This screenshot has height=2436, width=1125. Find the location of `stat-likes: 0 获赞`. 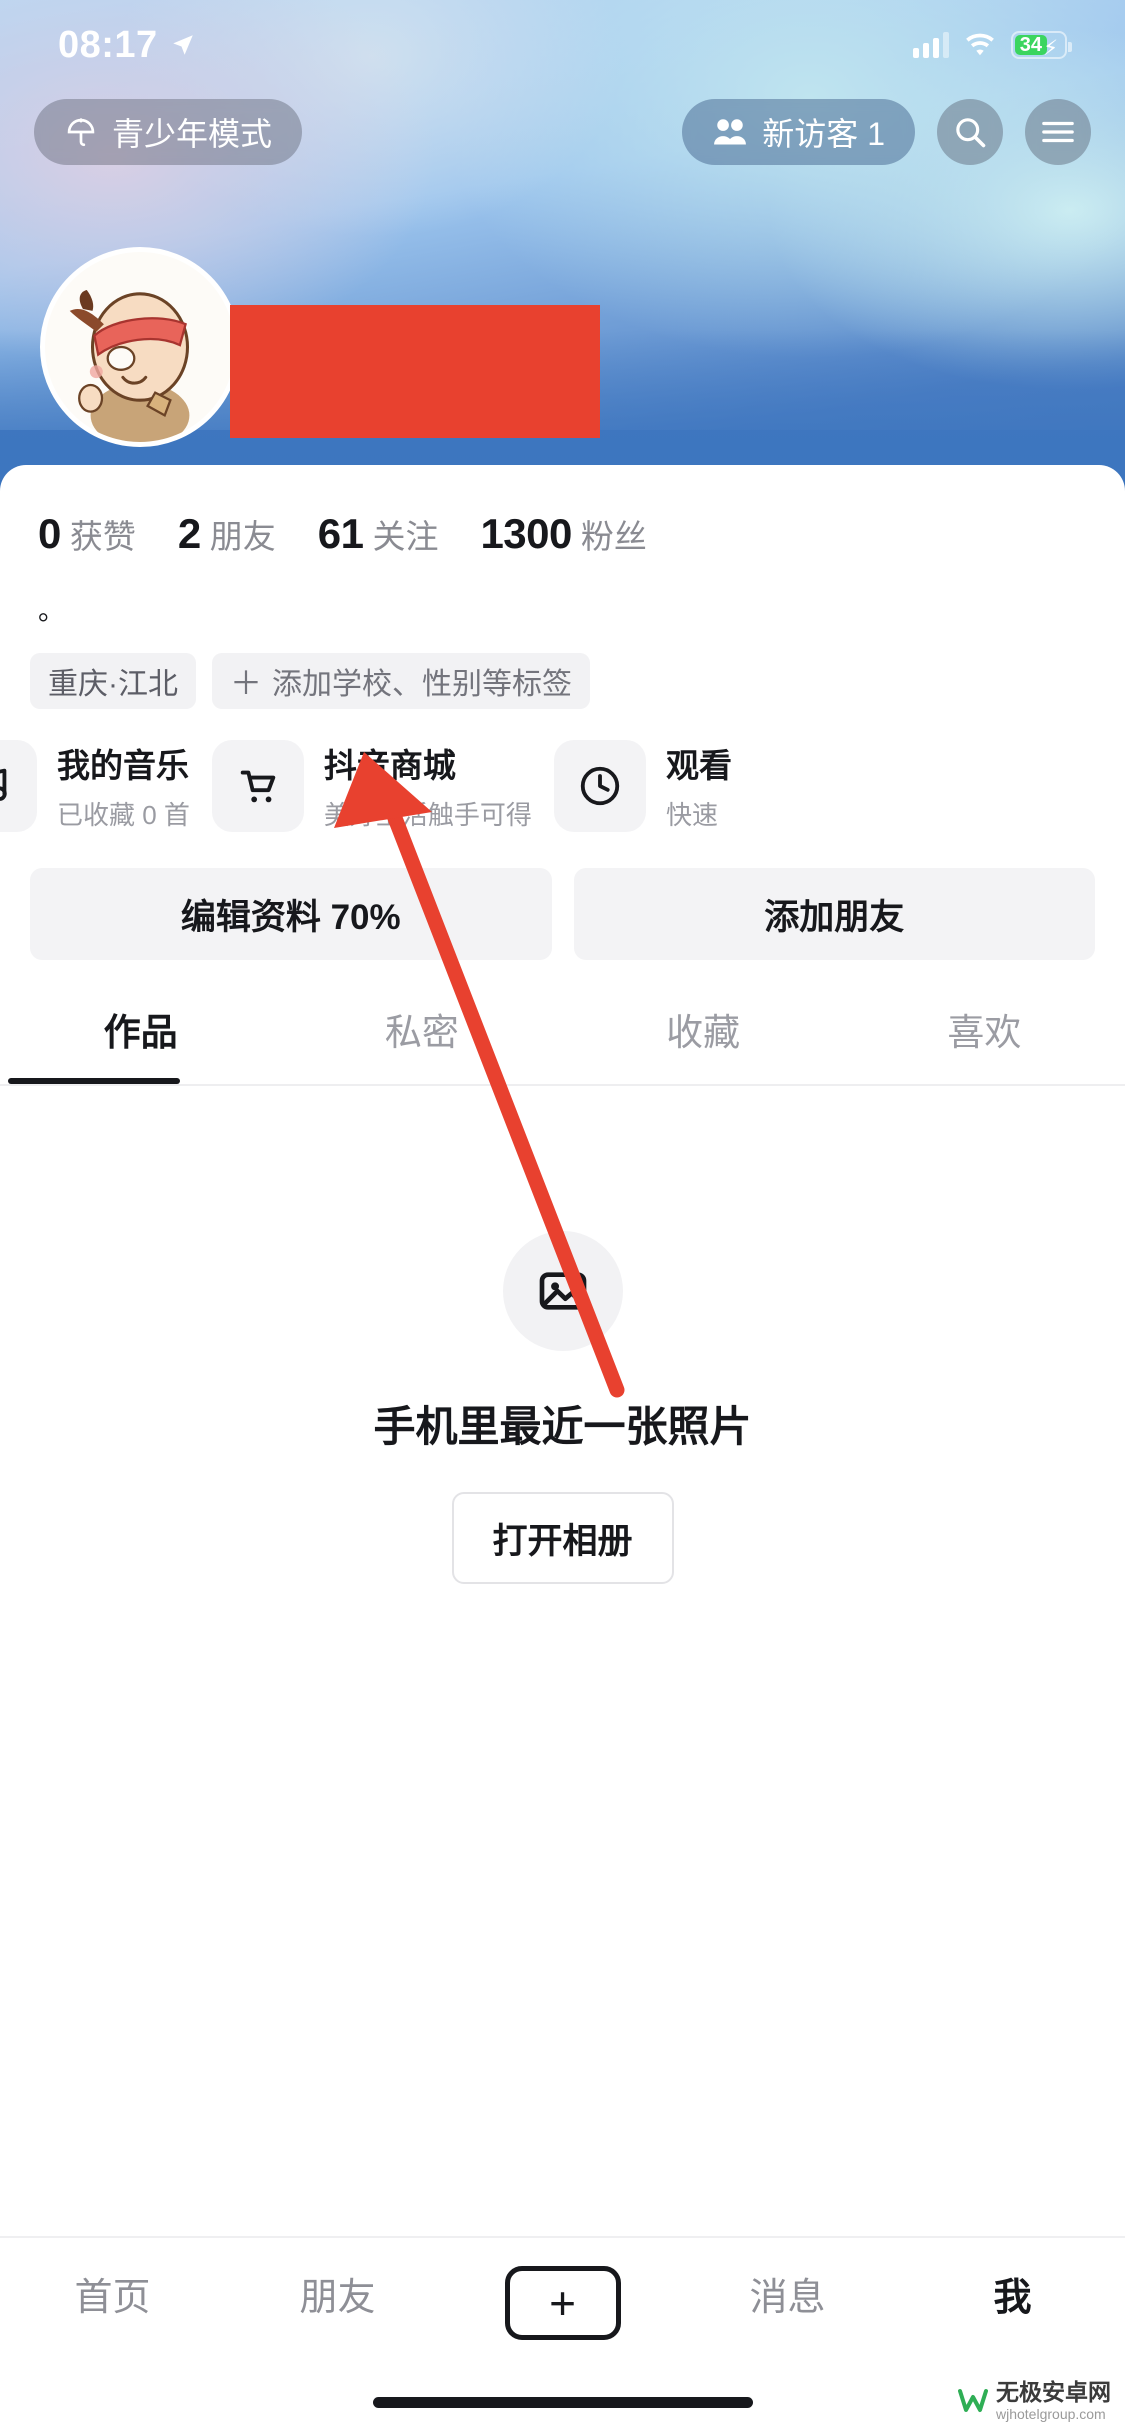

stat-likes: 0 获赞 is located at coordinates (87, 534).